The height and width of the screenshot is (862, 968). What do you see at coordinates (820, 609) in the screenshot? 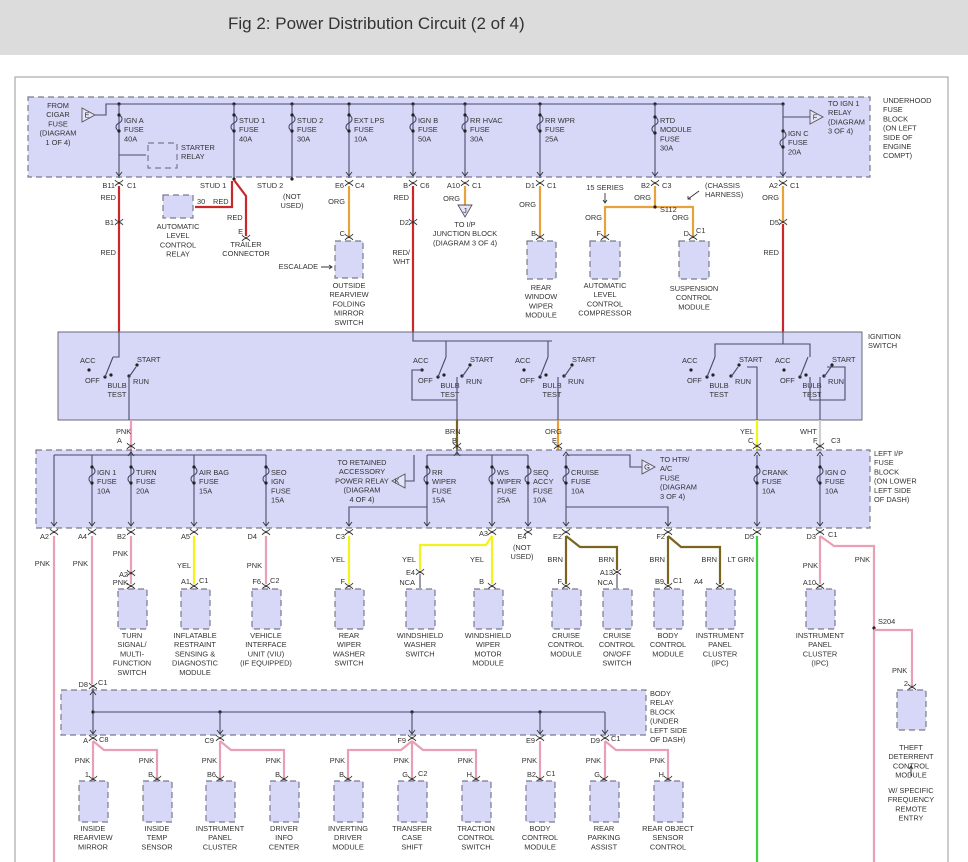
I see `module-ipc2` at bounding box center [820, 609].